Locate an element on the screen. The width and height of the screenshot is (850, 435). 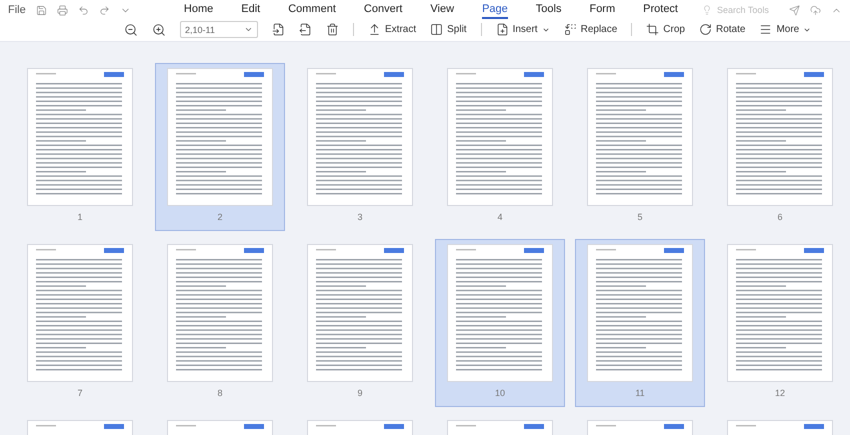
replace-icon is located at coordinates (570, 29).